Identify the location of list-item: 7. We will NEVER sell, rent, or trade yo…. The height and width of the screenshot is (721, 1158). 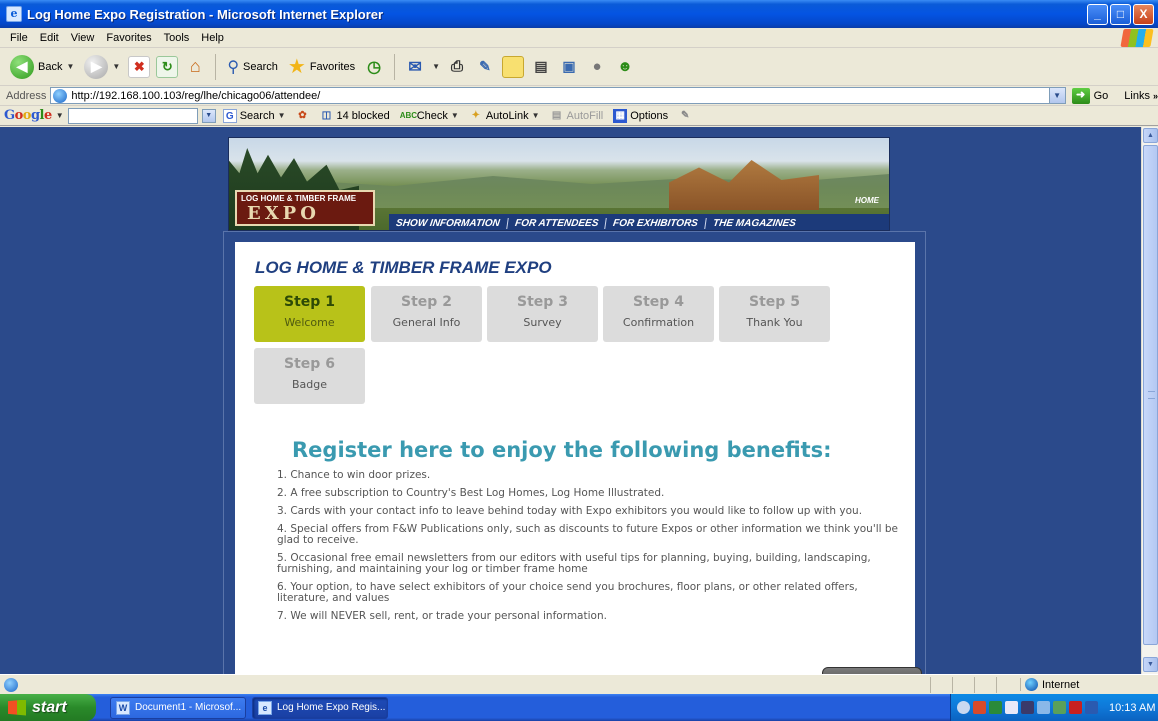
(442, 616).